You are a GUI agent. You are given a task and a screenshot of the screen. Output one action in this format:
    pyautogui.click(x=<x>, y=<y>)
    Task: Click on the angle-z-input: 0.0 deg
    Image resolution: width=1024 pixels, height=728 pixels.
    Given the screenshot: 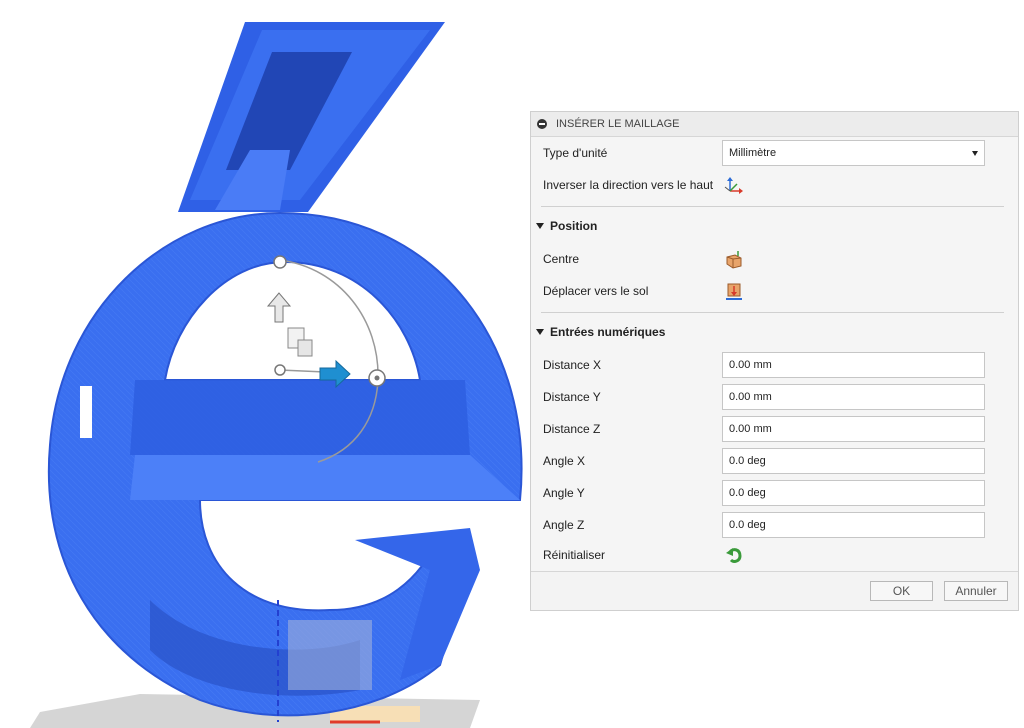 What is the action you would take?
    pyautogui.click(x=853, y=525)
    